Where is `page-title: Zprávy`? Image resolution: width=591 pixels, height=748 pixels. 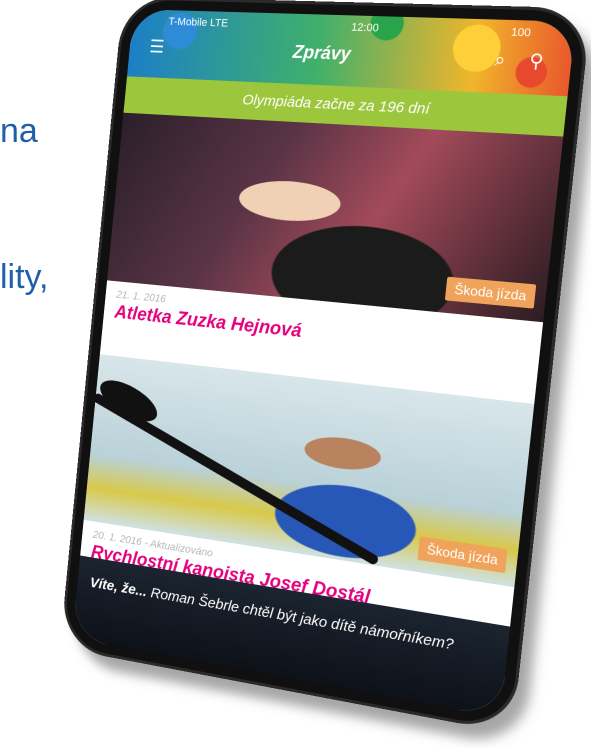
page-title: Zprávy is located at coordinates (321, 52).